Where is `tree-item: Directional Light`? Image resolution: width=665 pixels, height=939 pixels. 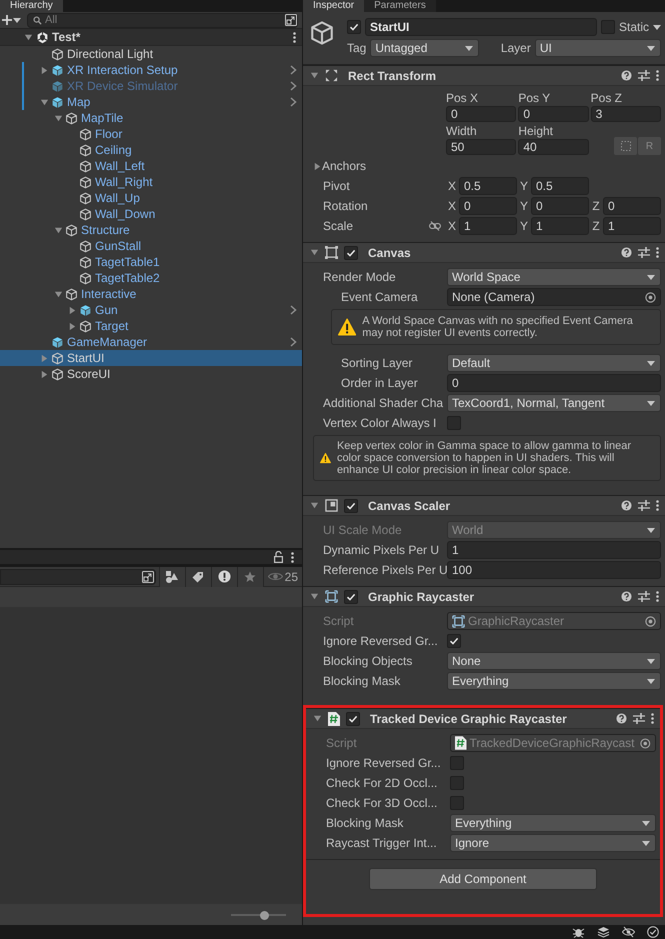 tree-item: Directional Light is located at coordinates (151, 54).